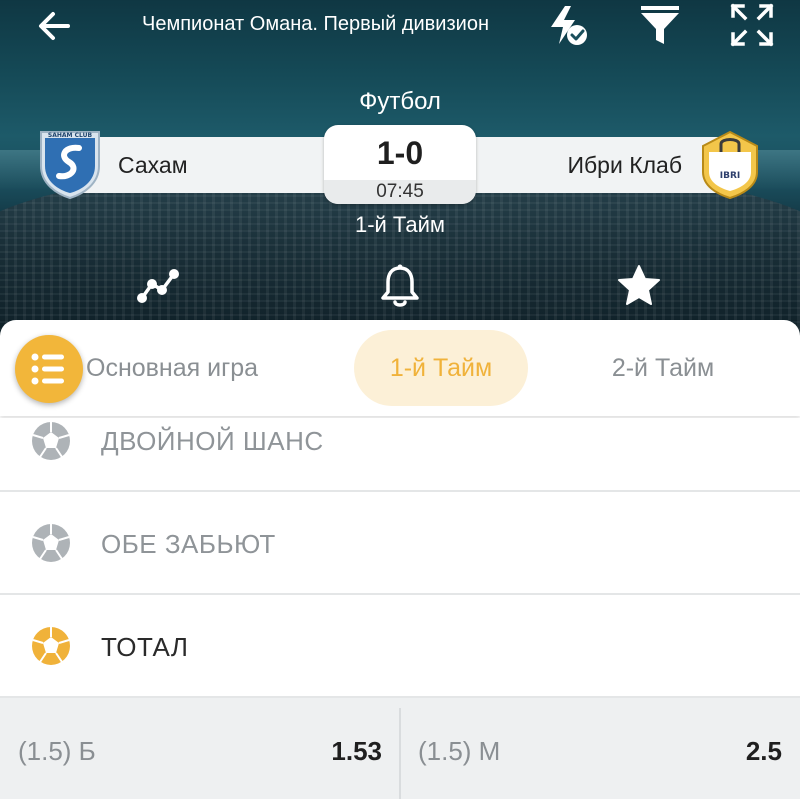 The image size is (800, 799). What do you see at coordinates (600, 748) in the screenshot?
I see `odd-under-button: (1.5) М 2.5` at bounding box center [600, 748].